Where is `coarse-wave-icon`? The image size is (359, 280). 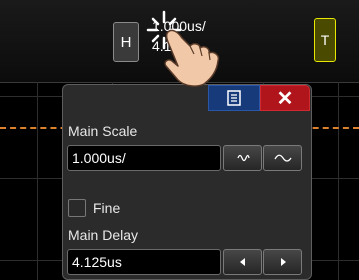
coarse-wave-icon is located at coordinates (282, 158).